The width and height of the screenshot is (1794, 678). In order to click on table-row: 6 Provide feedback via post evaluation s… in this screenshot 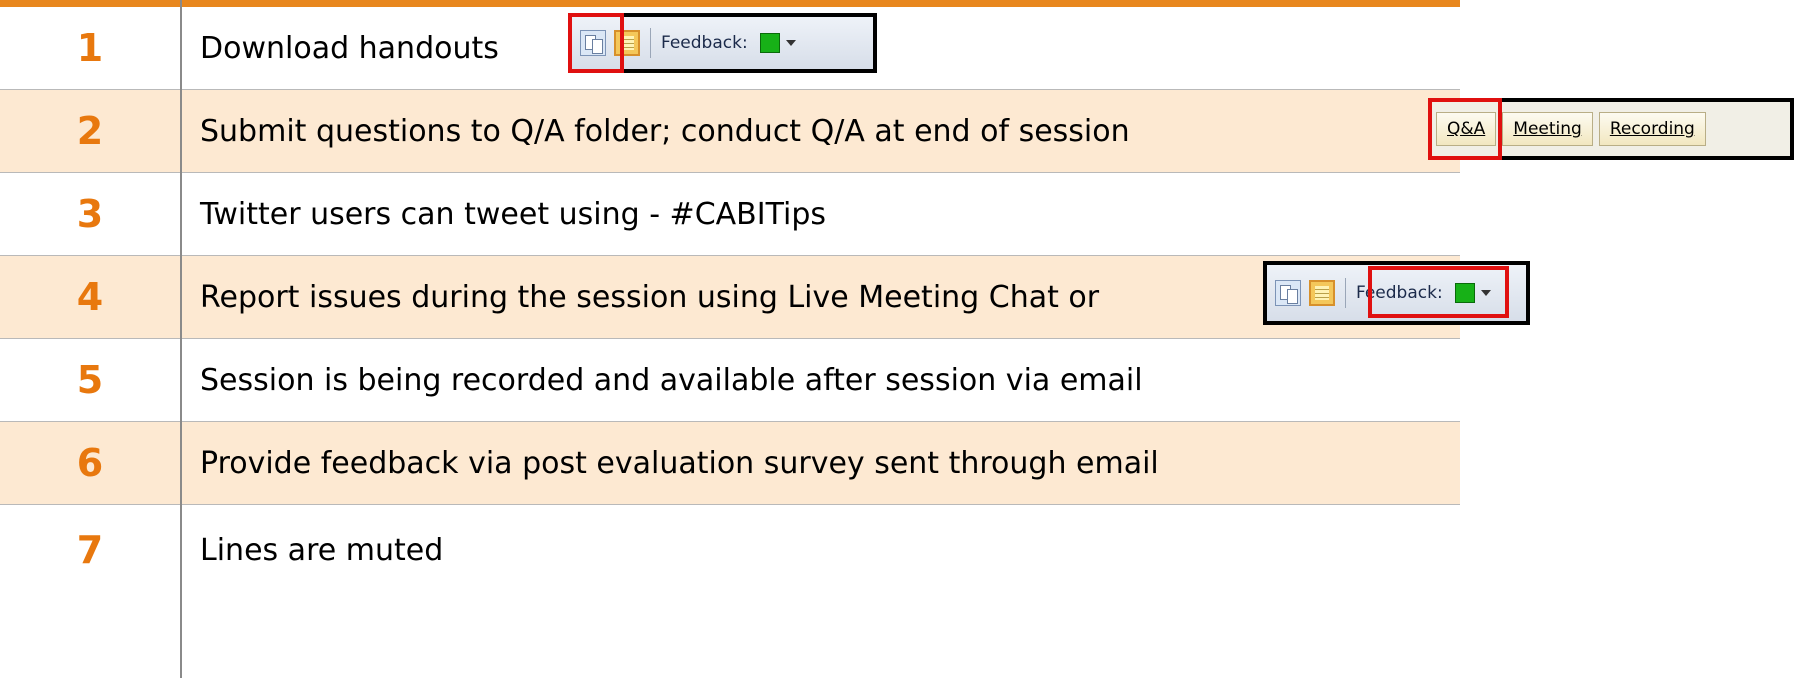, I will do `click(730, 463)`.